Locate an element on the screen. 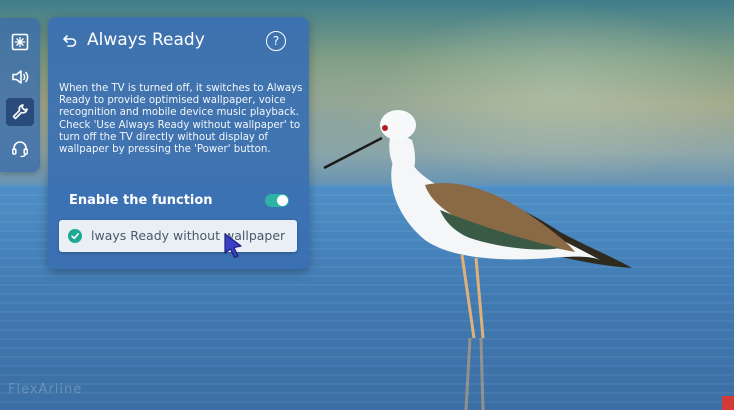 This screenshot has width=734, height=410. page-title: Always Ready is located at coordinates (146, 40).